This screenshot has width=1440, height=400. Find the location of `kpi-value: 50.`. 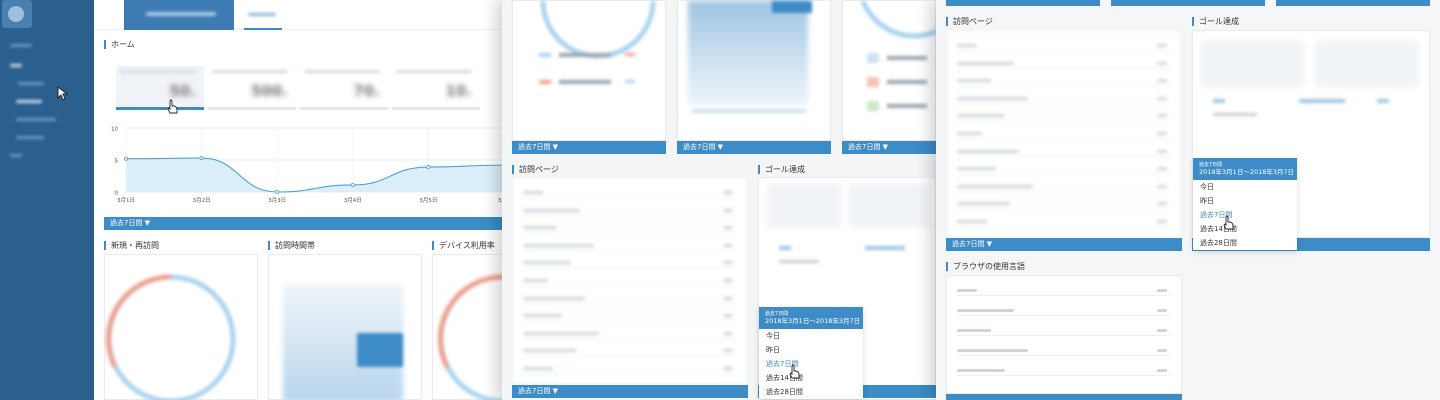

kpi-value: 50. is located at coordinates (182, 91).